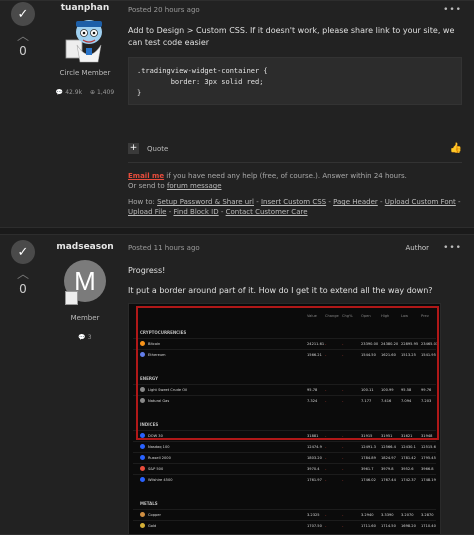 This screenshot has width=474, height=535. What do you see at coordinates (164, 248) in the screenshot?
I see `post-timestamp: Posted 11 hours ago` at bounding box center [164, 248].